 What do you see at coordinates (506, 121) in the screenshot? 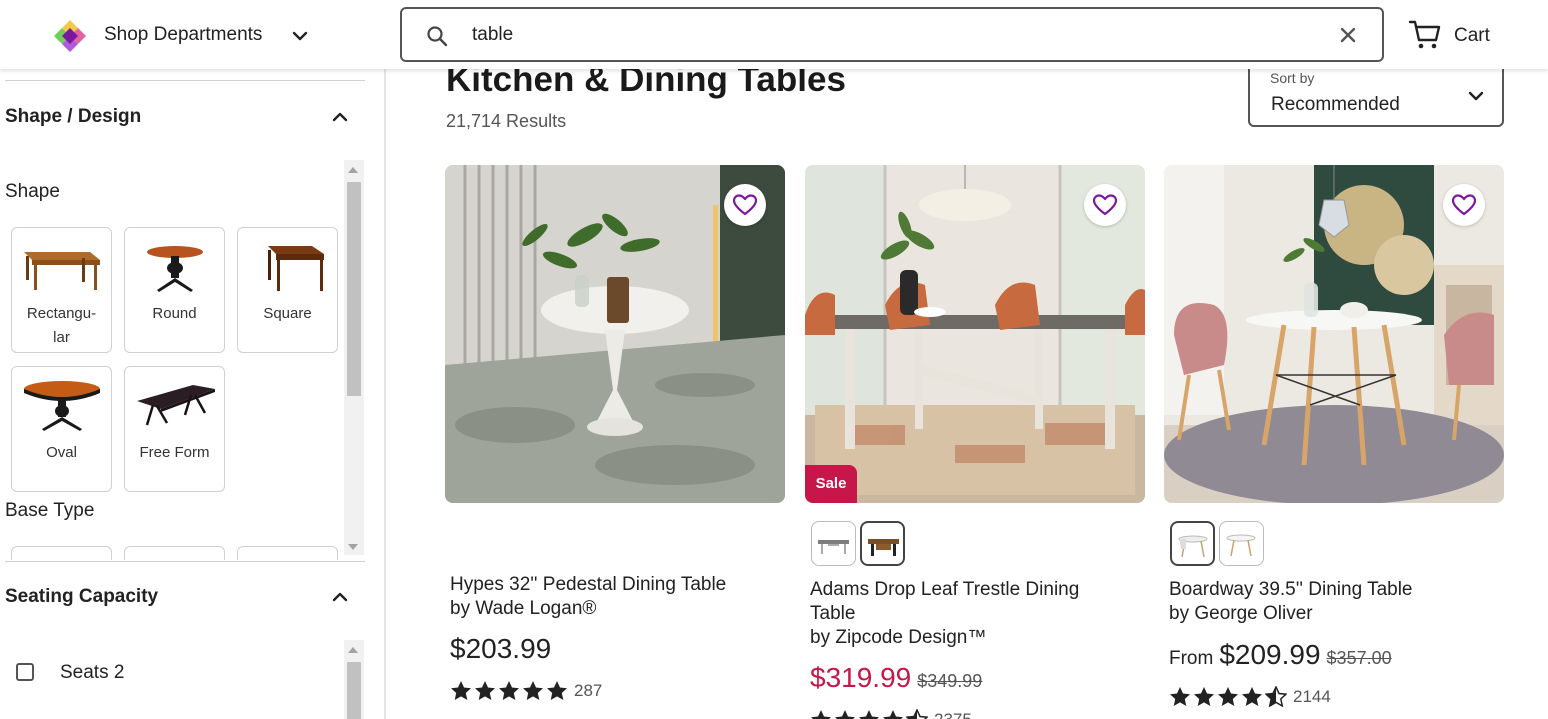
I see `results-count: 21,714 Results` at bounding box center [506, 121].